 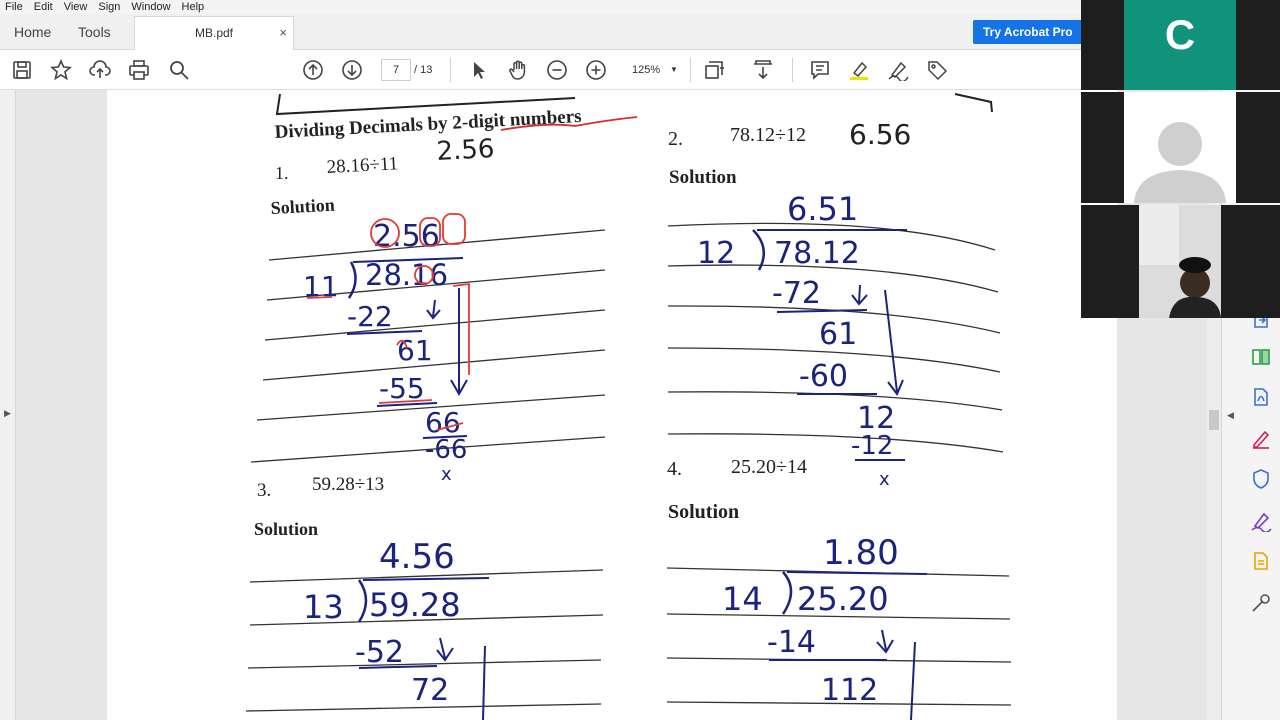 What do you see at coordinates (1261, 561) in the screenshot?
I see `send-for-review-icon` at bounding box center [1261, 561].